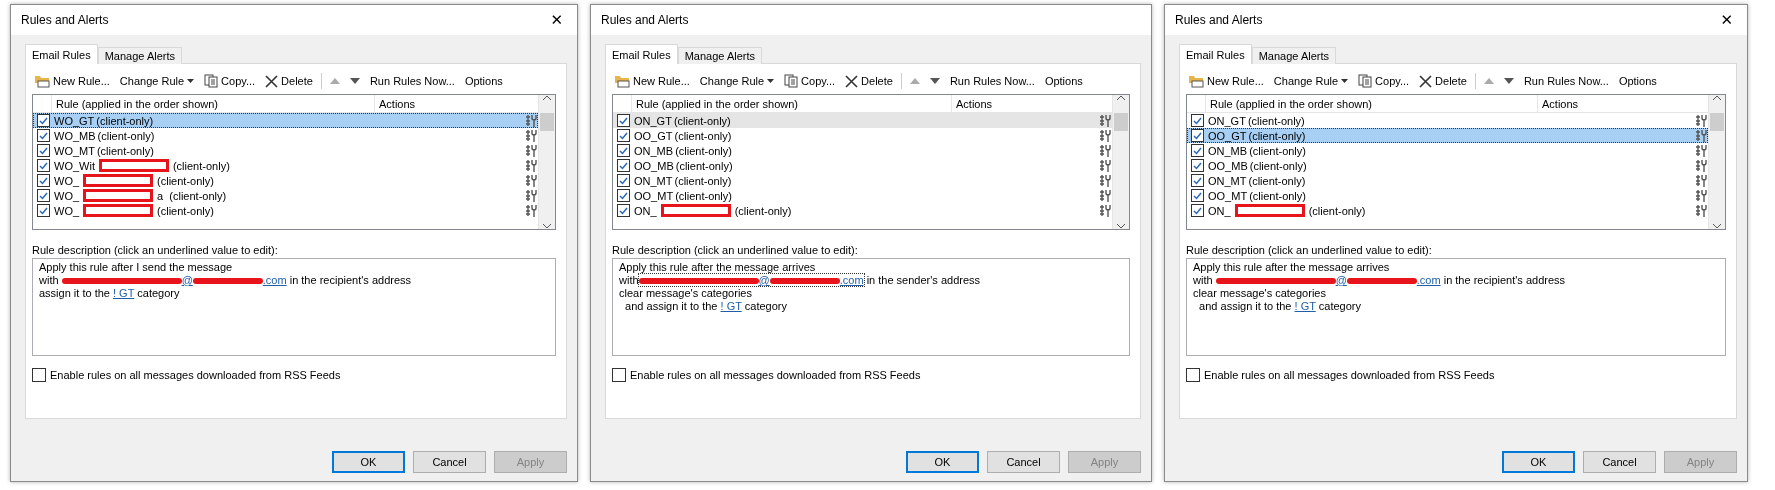 This screenshot has width=1775, height=490. What do you see at coordinates (285, 150) in the screenshot?
I see `rule-row: WO_MT (client-only)` at bounding box center [285, 150].